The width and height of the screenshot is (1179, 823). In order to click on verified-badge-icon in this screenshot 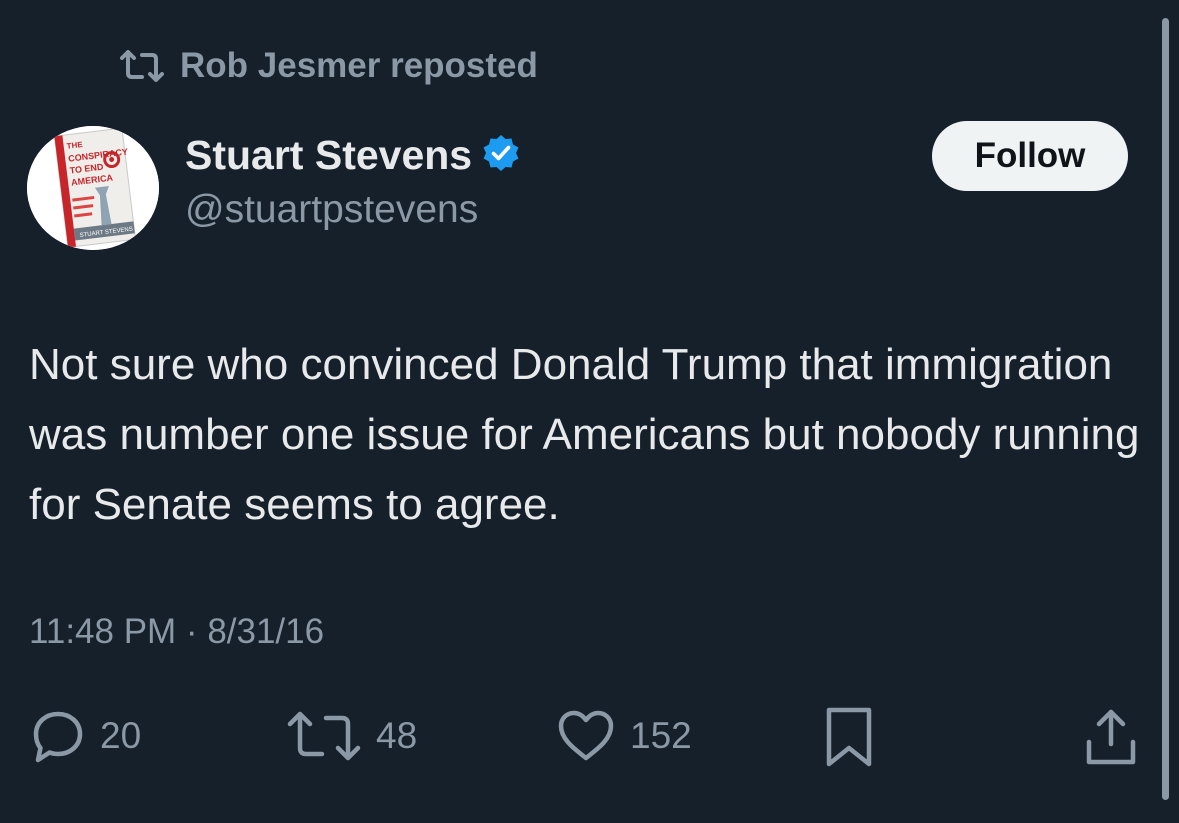, I will do `click(501, 155)`.